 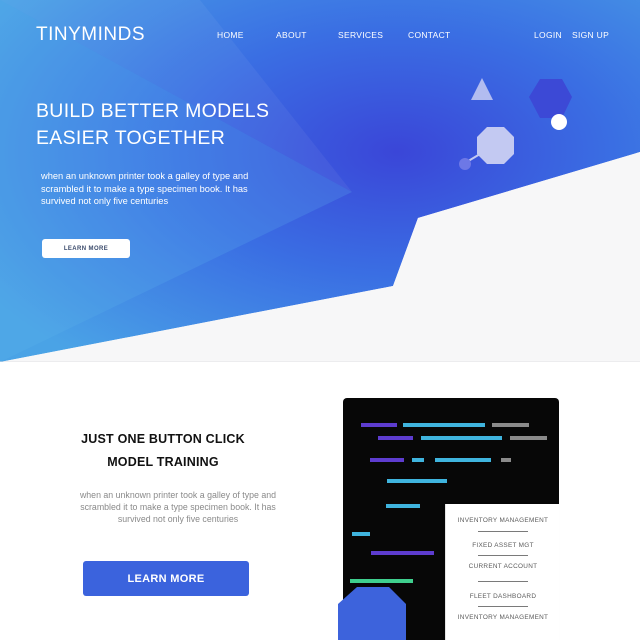 What do you see at coordinates (90, 35) in the screenshot?
I see `brand-logo: TINYMINDS` at bounding box center [90, 35].